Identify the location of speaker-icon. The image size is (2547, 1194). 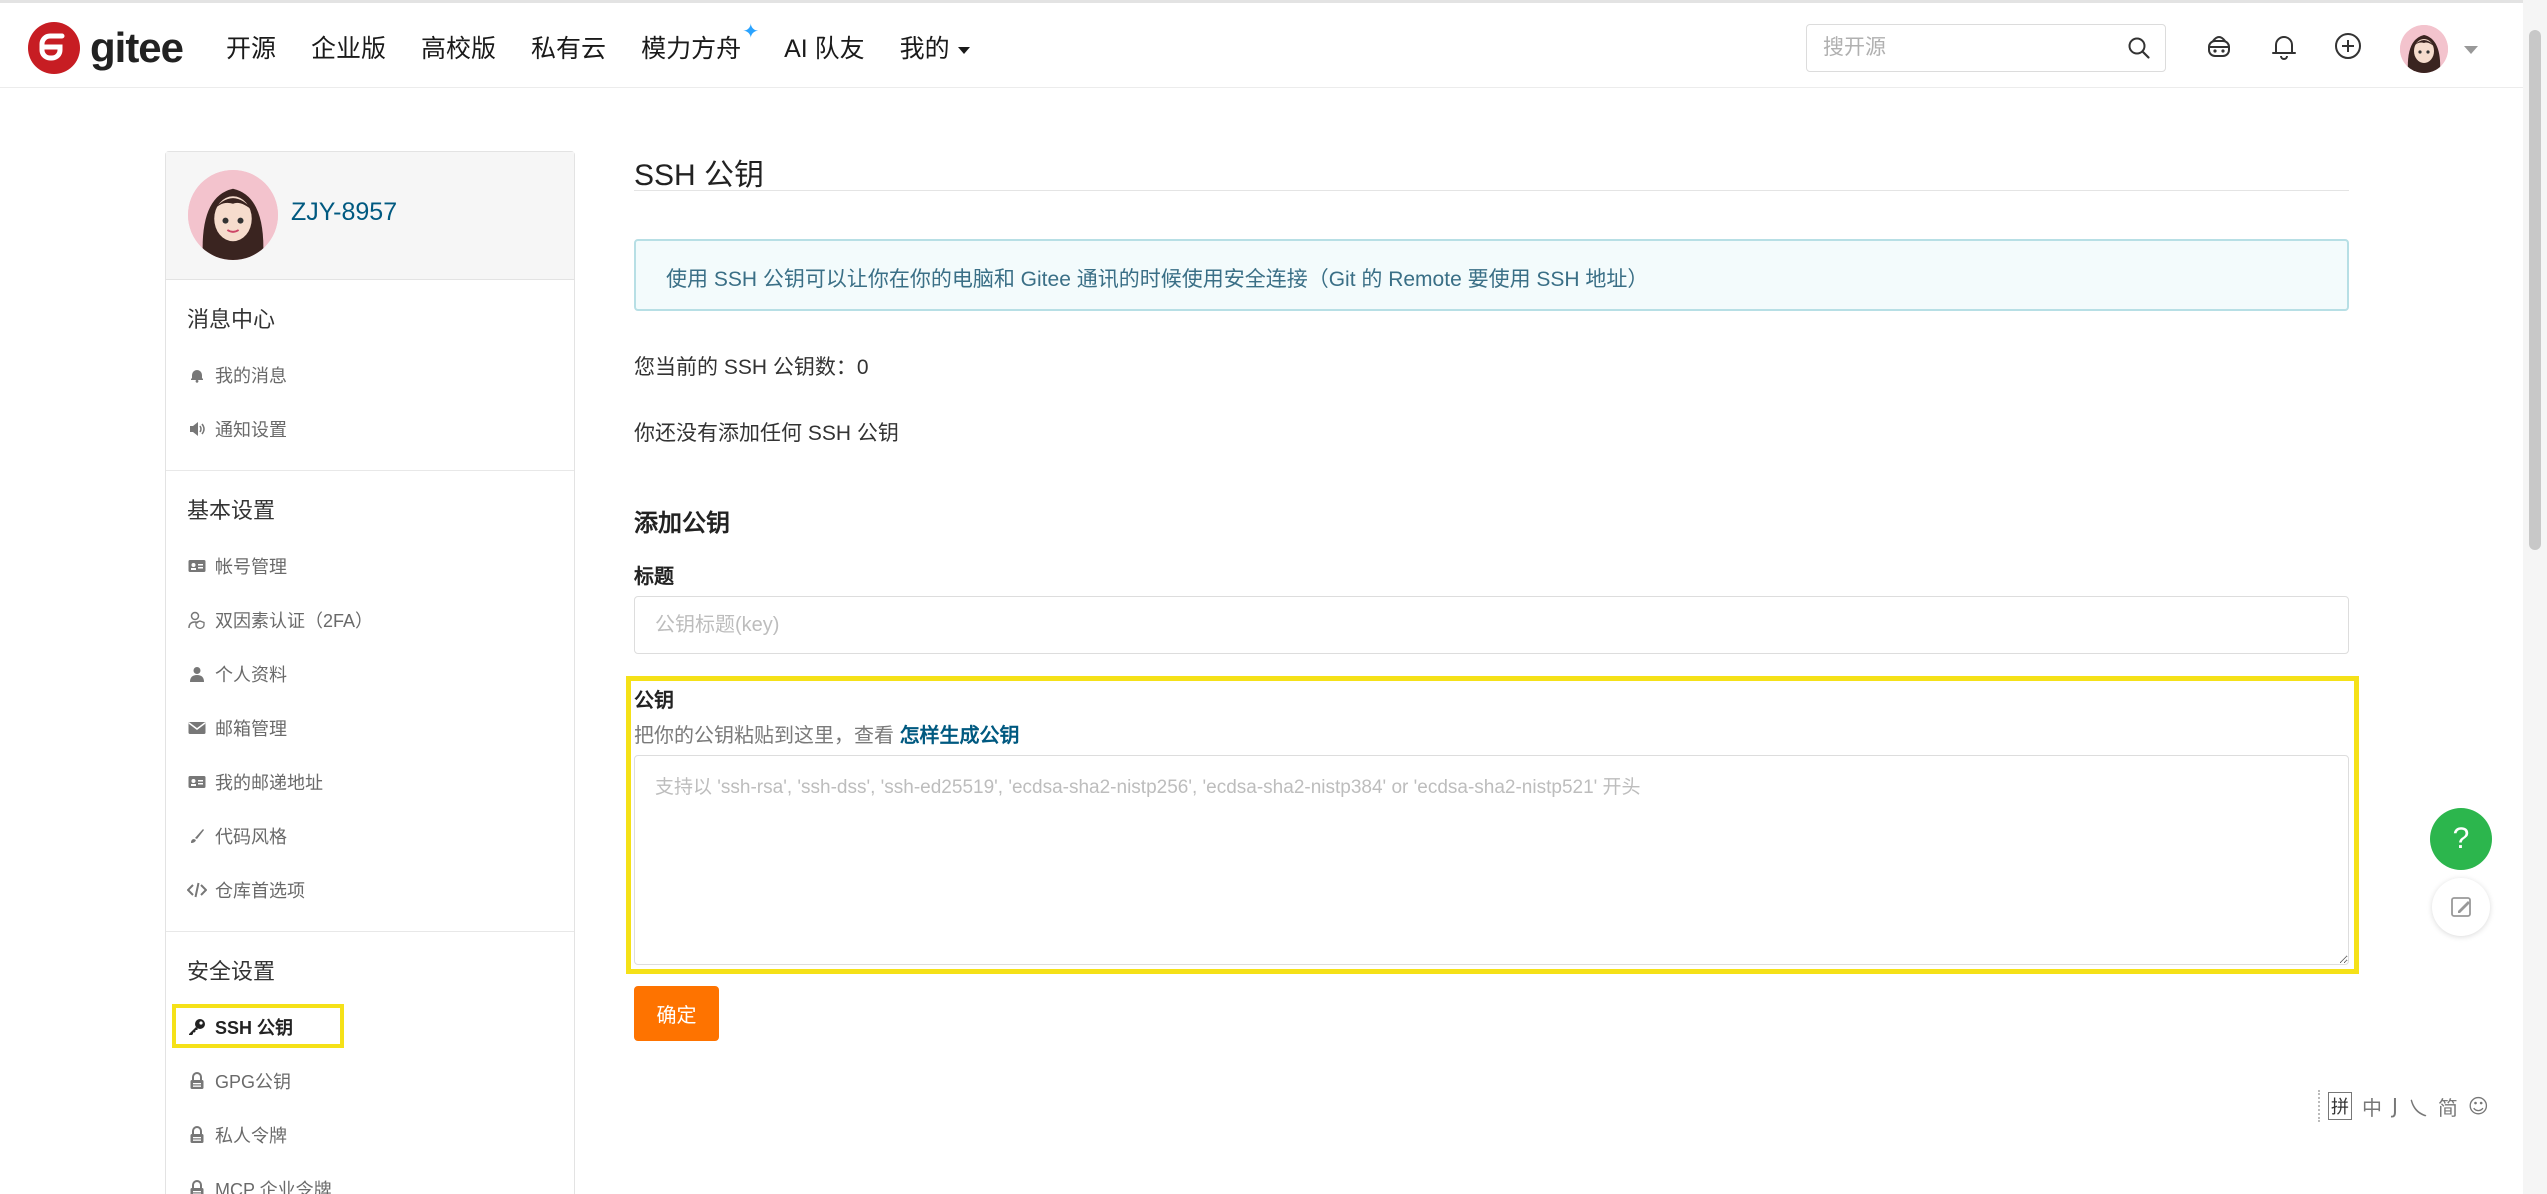
(197, 429).